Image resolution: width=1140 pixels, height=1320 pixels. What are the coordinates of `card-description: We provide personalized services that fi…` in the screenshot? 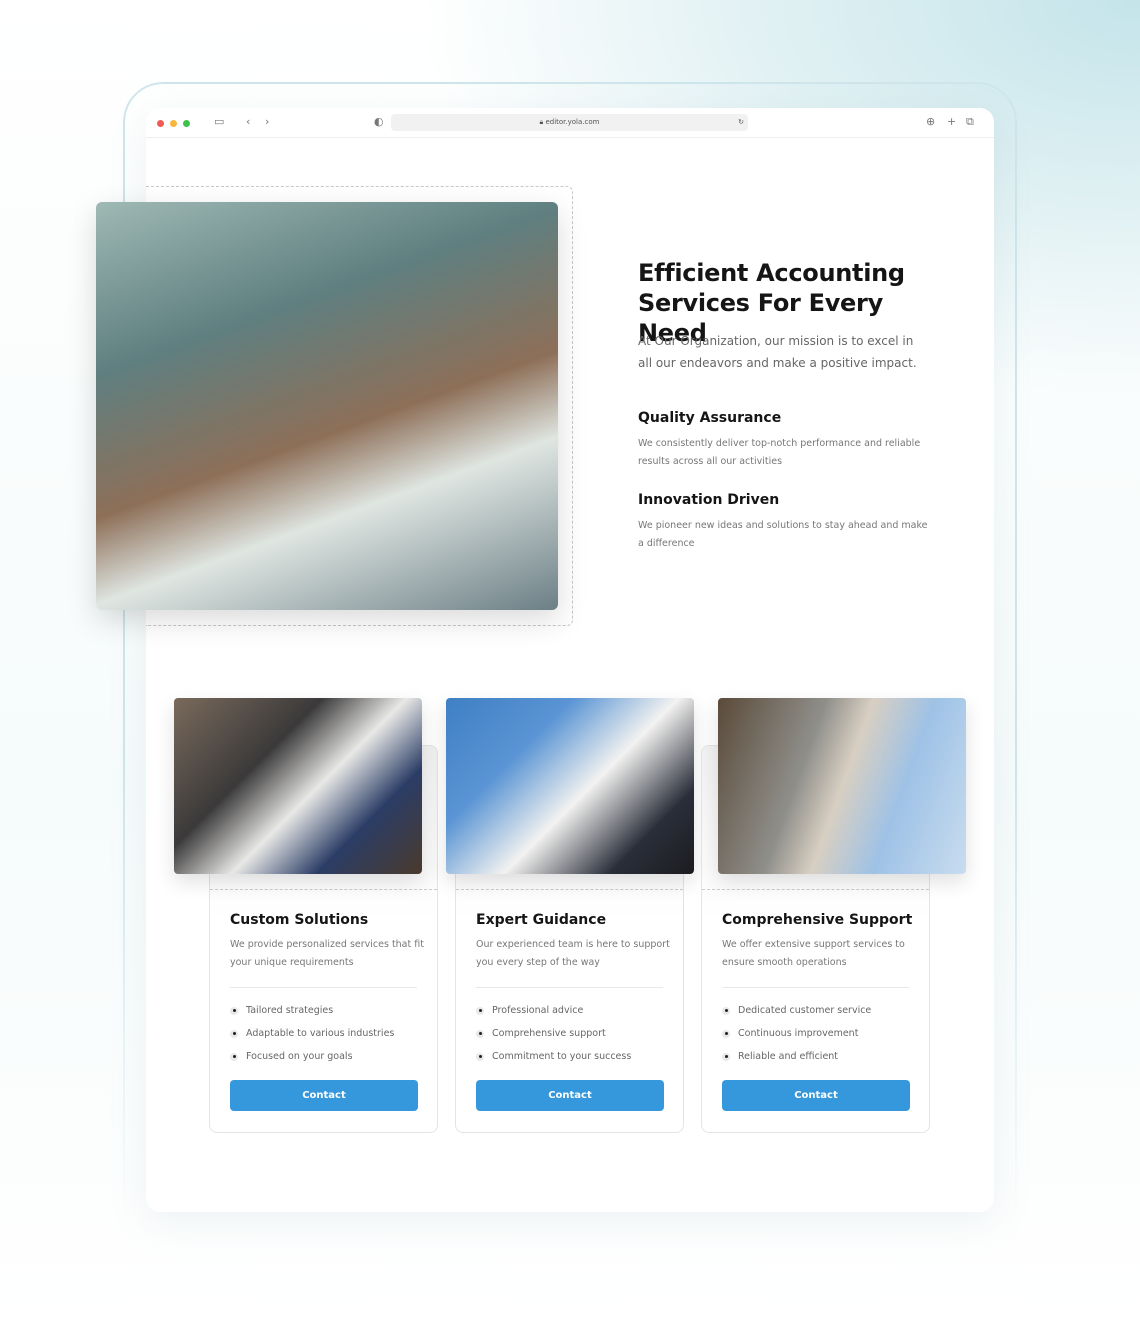 It's located at (327, 953).